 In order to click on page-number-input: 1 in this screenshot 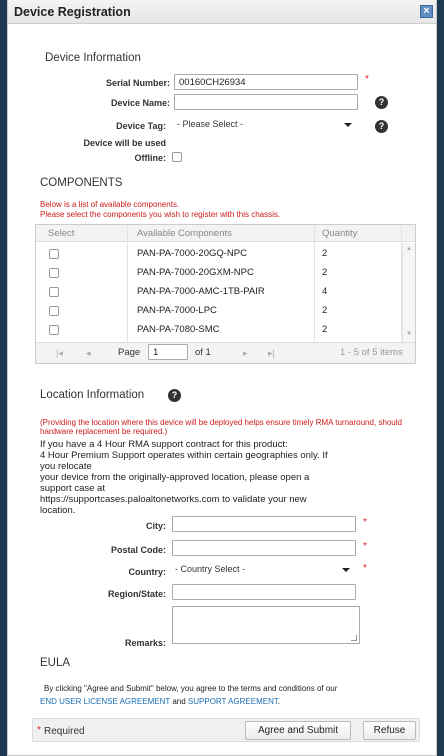, I will do `click(168, 352)`.